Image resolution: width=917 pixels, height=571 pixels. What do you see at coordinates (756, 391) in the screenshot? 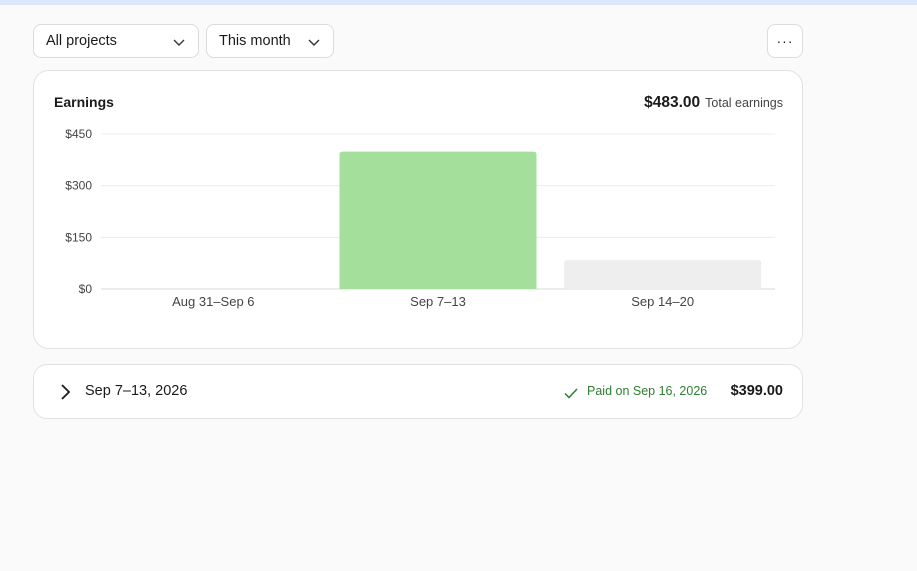
I see `payout-amount: $399.00` at bounding box center [756, 391].